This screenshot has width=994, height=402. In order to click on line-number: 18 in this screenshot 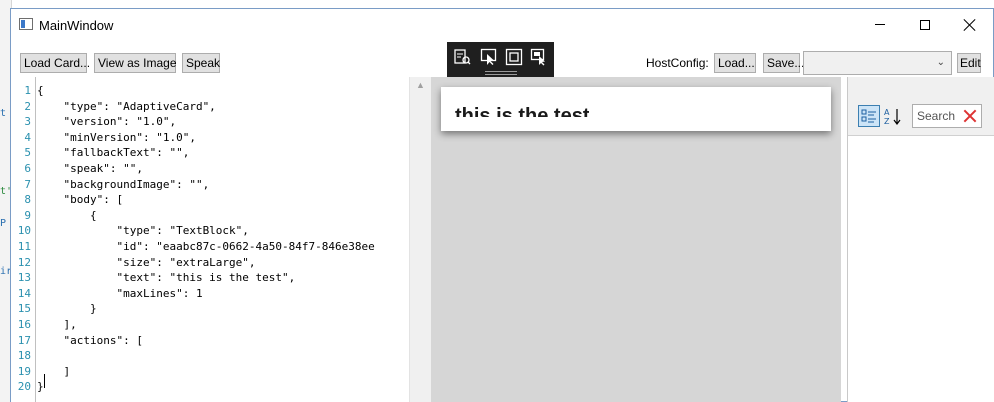, I will do `click(24, 356)`.